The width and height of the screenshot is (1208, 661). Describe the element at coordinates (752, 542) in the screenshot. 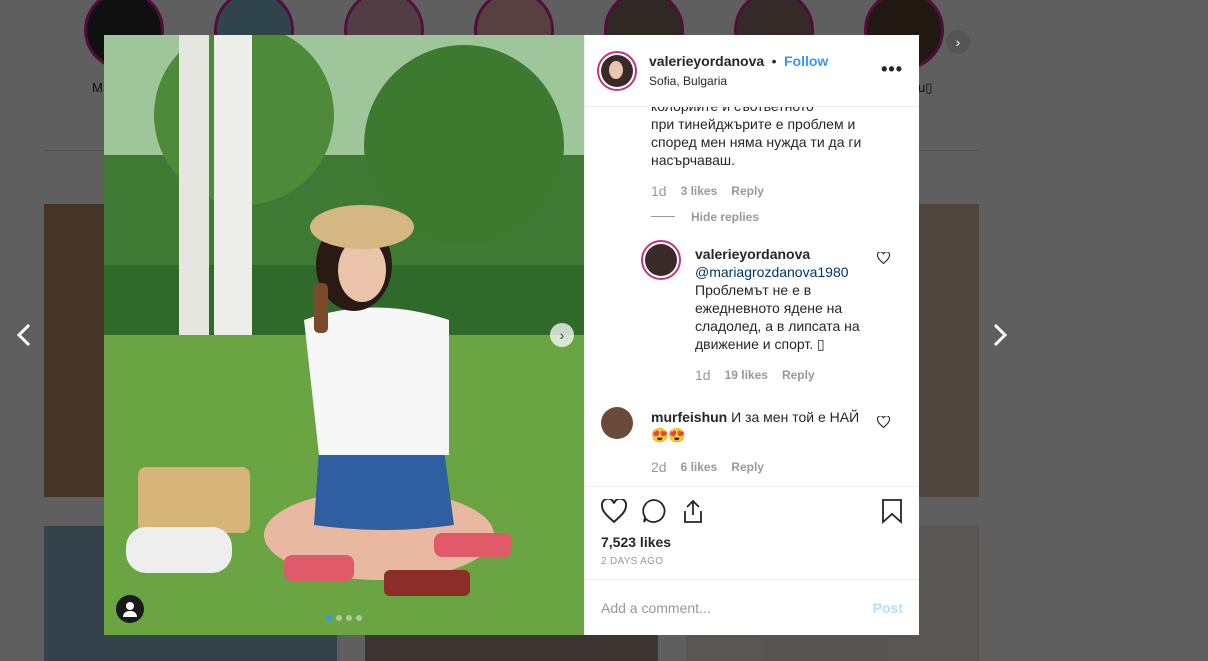

I see `likes-count: 7,523 likes` at that location.